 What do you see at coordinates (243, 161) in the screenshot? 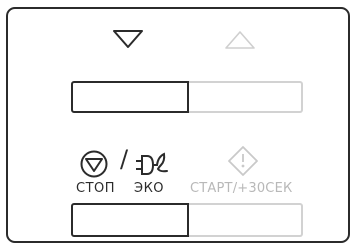
I see `start-diamond-icon` at bounding box center [243, 161].